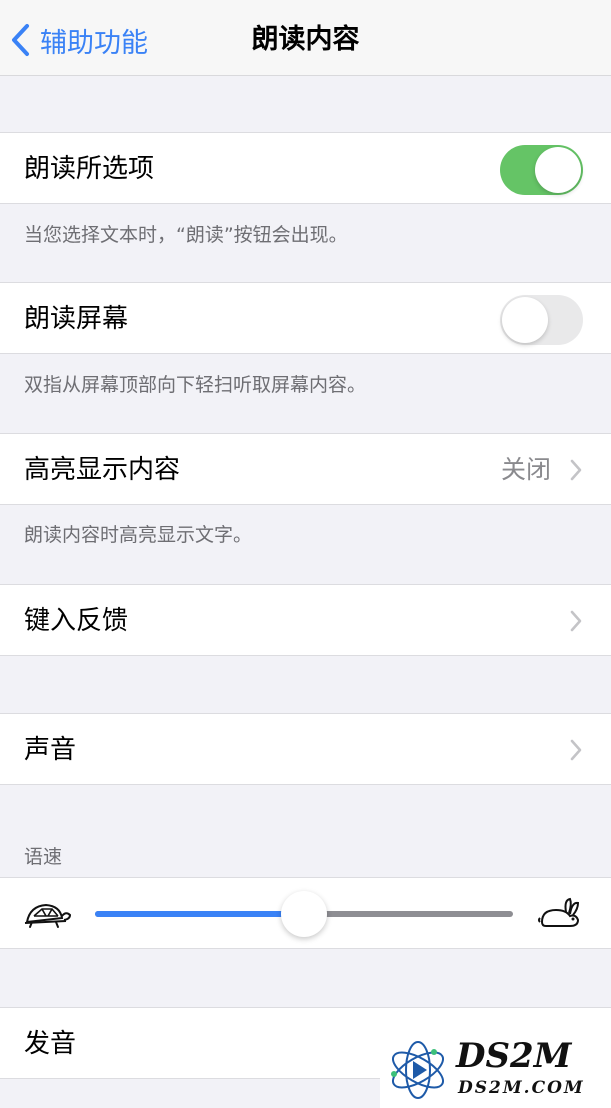  I want to click on highlight-content-value: 关闭, so click(525, 469).